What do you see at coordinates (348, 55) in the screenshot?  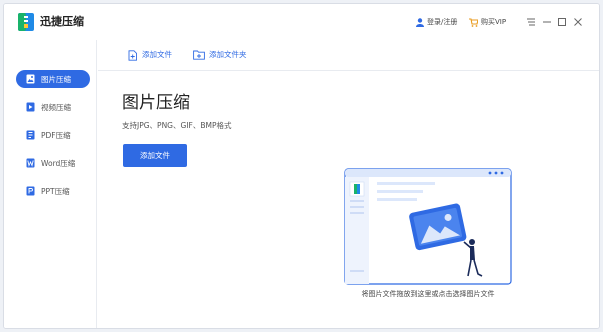 I see `toolbar: 添加文件 添加文件夹` at bounding box center [348, 55].